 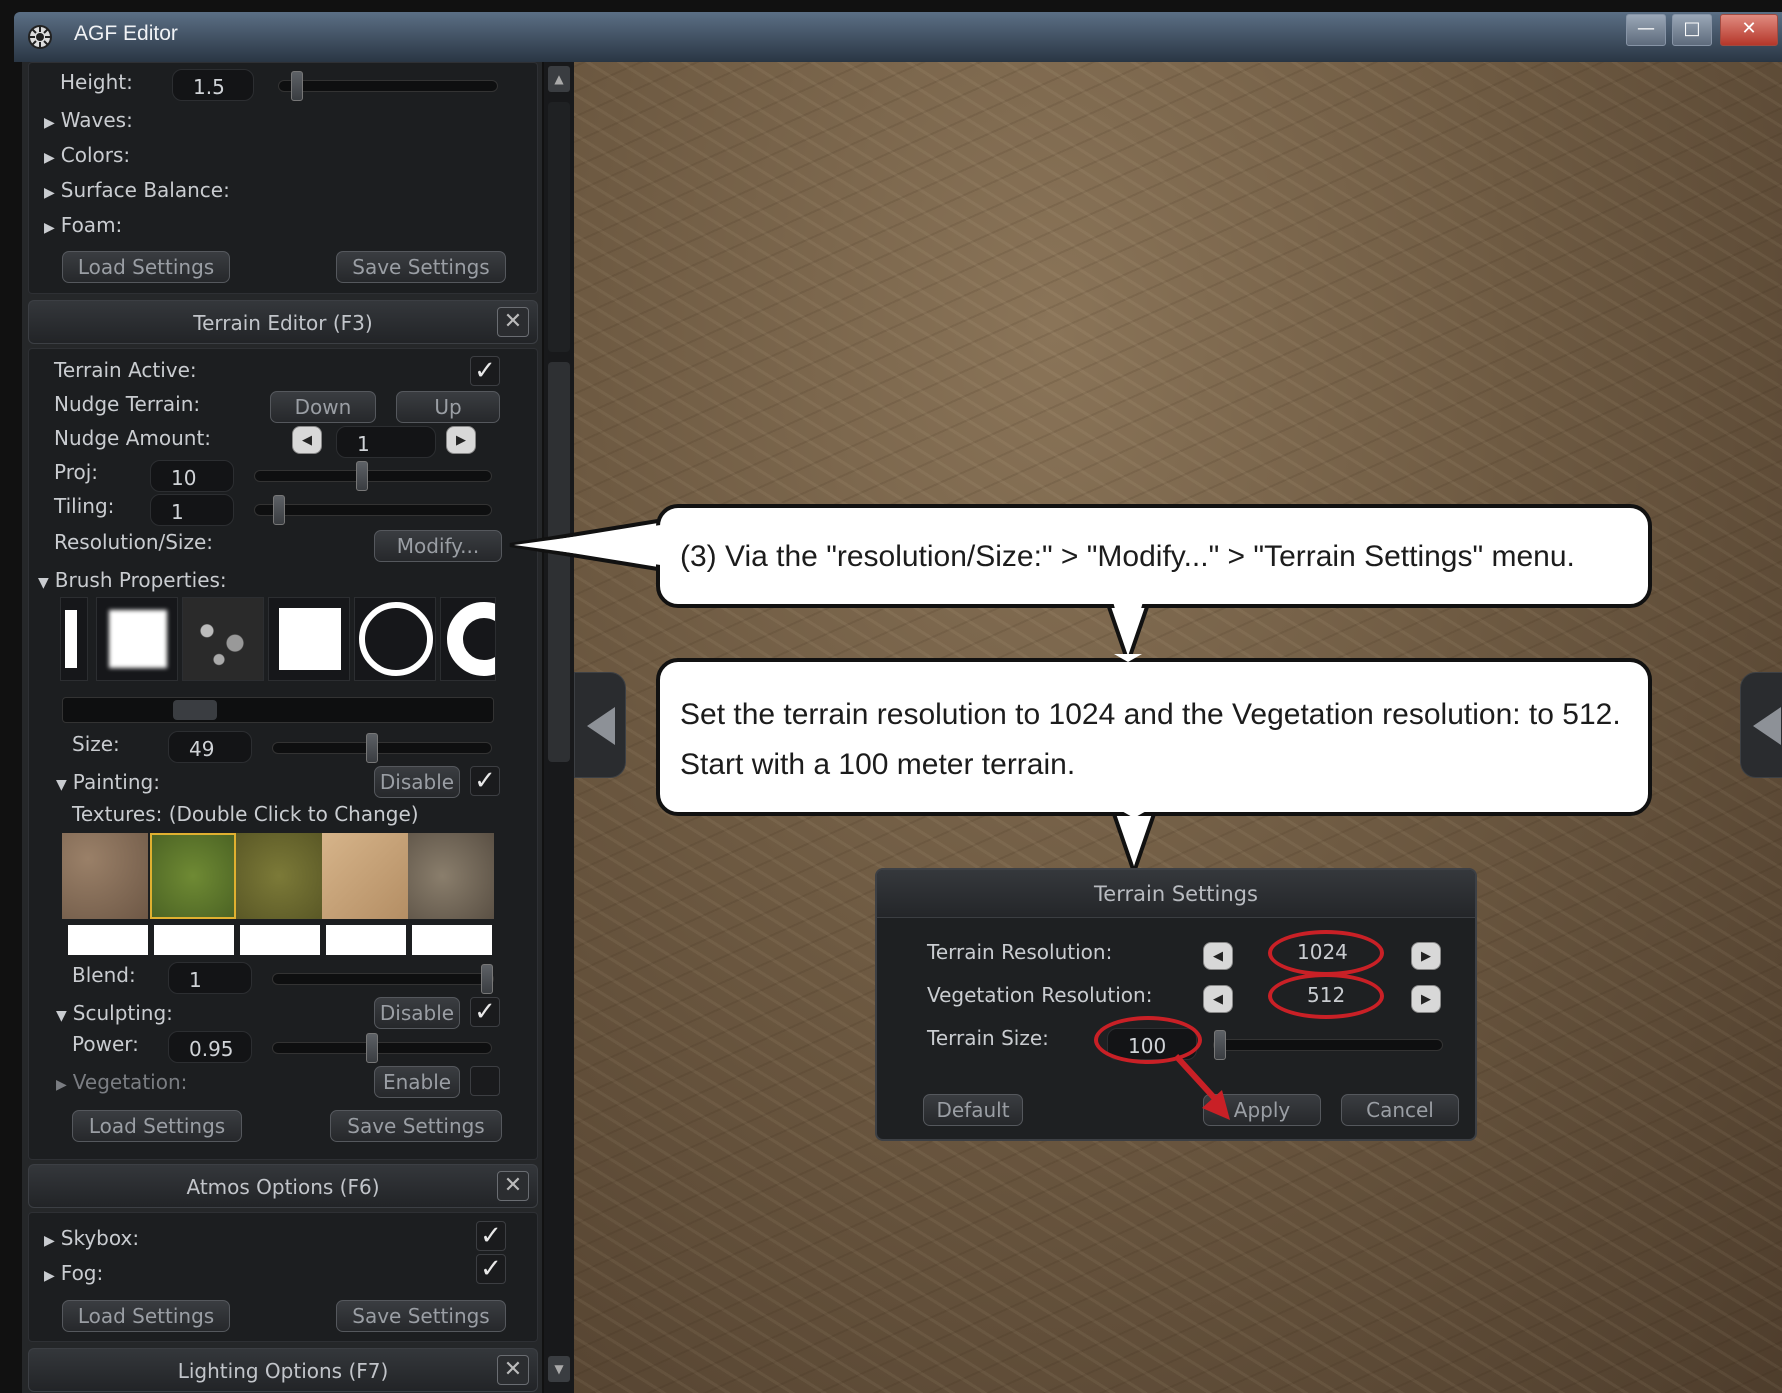 What do you see at coordinates (1262, 1110) in the screenshot?
I see `apply-button: Apply` at bounding box center [1262, 1110].